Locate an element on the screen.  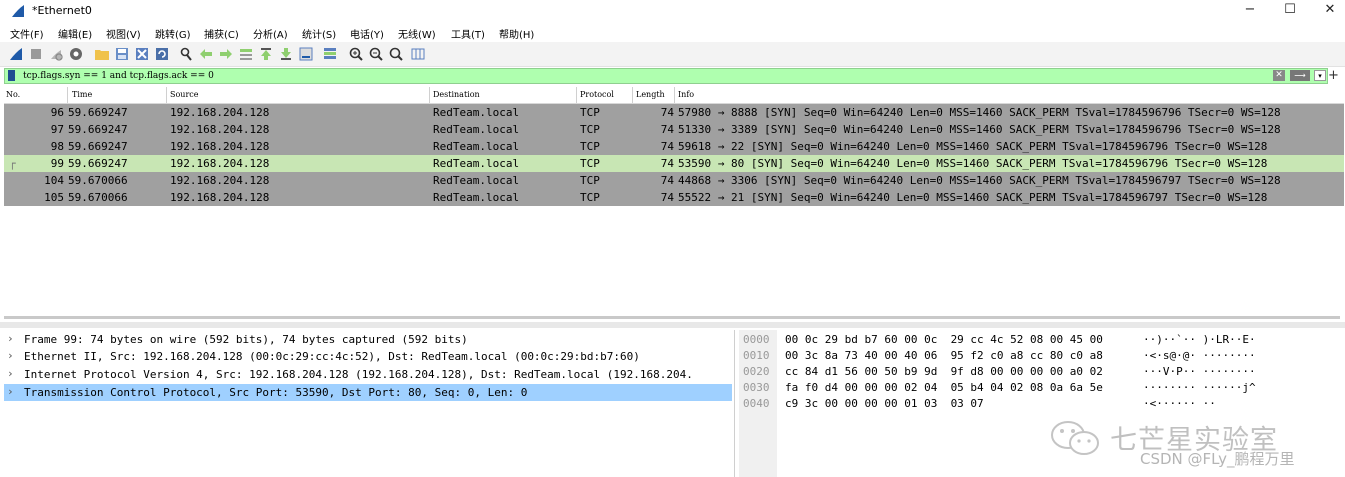
packet-length: 74 is located at coordinates (667, 112).